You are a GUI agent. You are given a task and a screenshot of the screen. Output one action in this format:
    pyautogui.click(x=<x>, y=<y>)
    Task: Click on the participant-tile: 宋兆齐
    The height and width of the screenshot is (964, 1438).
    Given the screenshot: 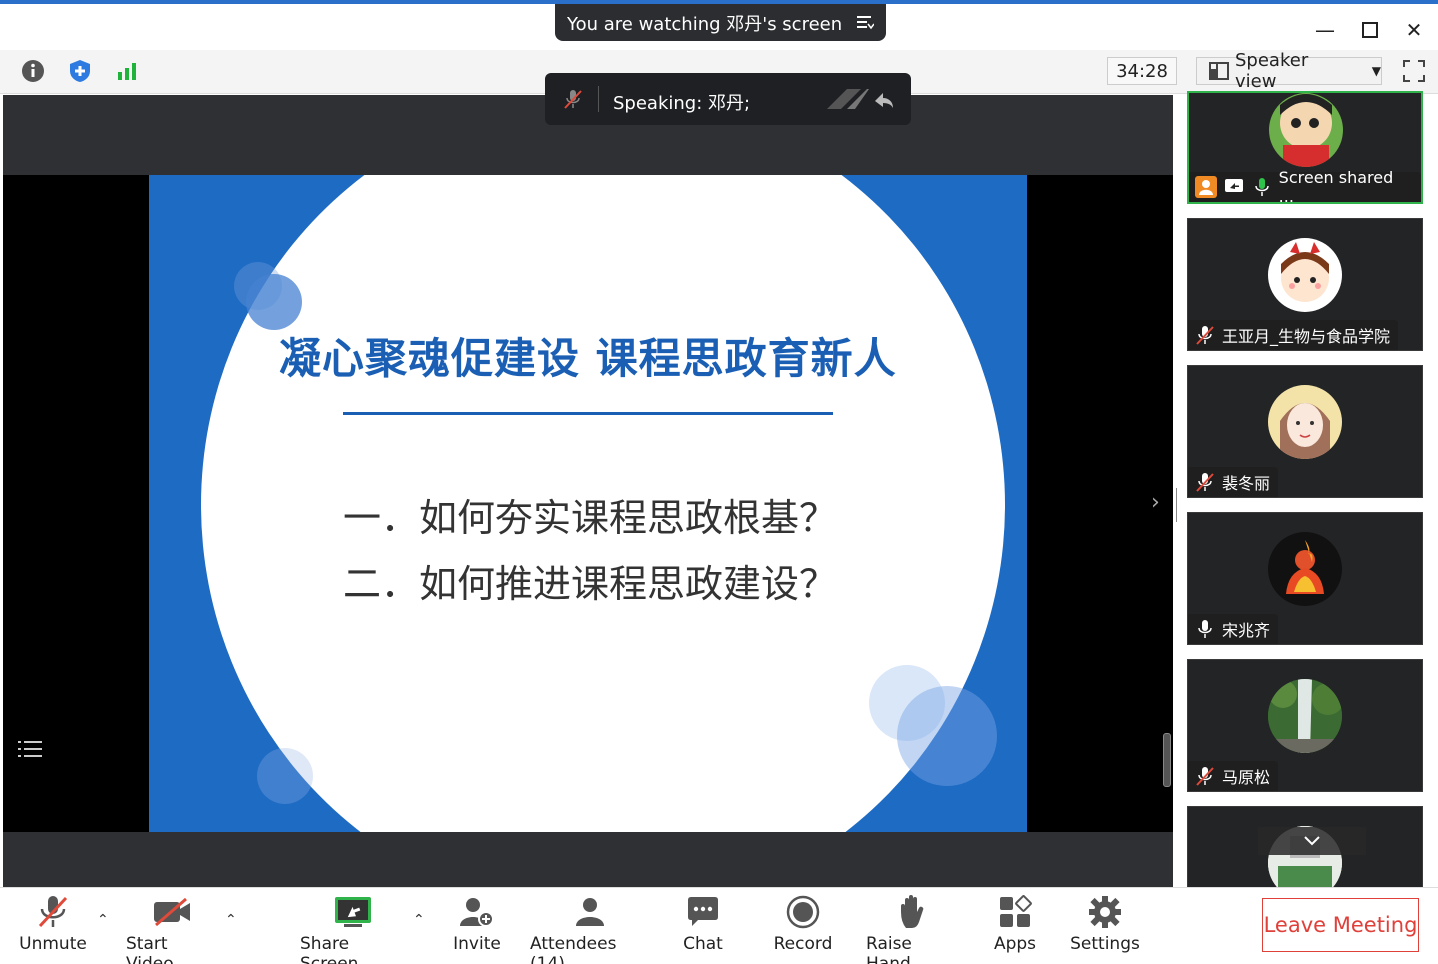 What is the action you would take?
    pyautogui.click(x=1305, y=578)
    